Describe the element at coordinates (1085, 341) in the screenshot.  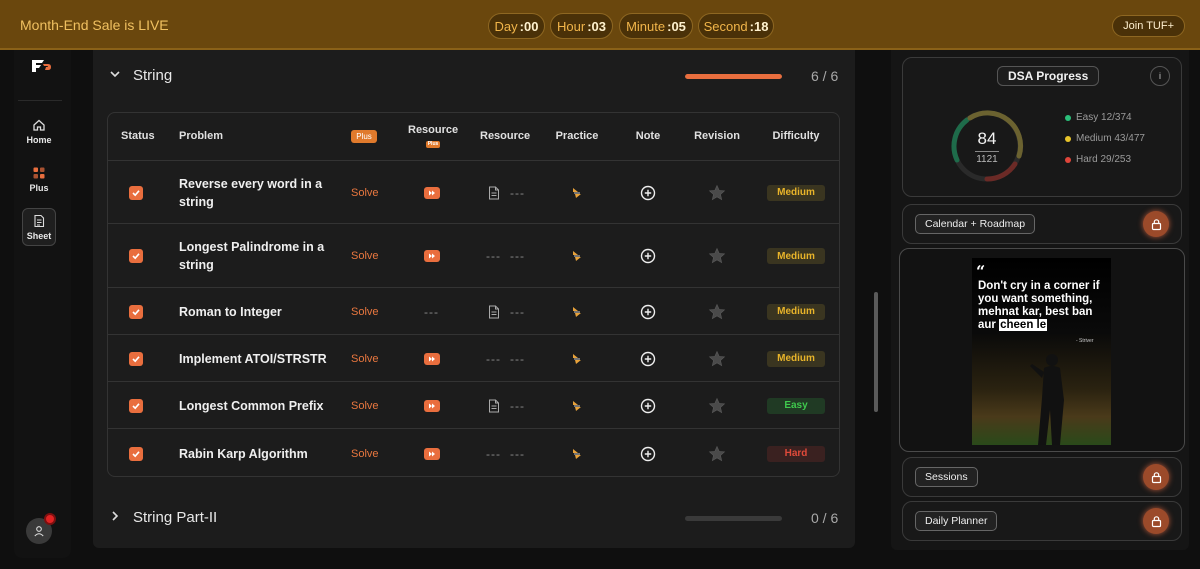
I see `quote-signature: - Striver` at that location.